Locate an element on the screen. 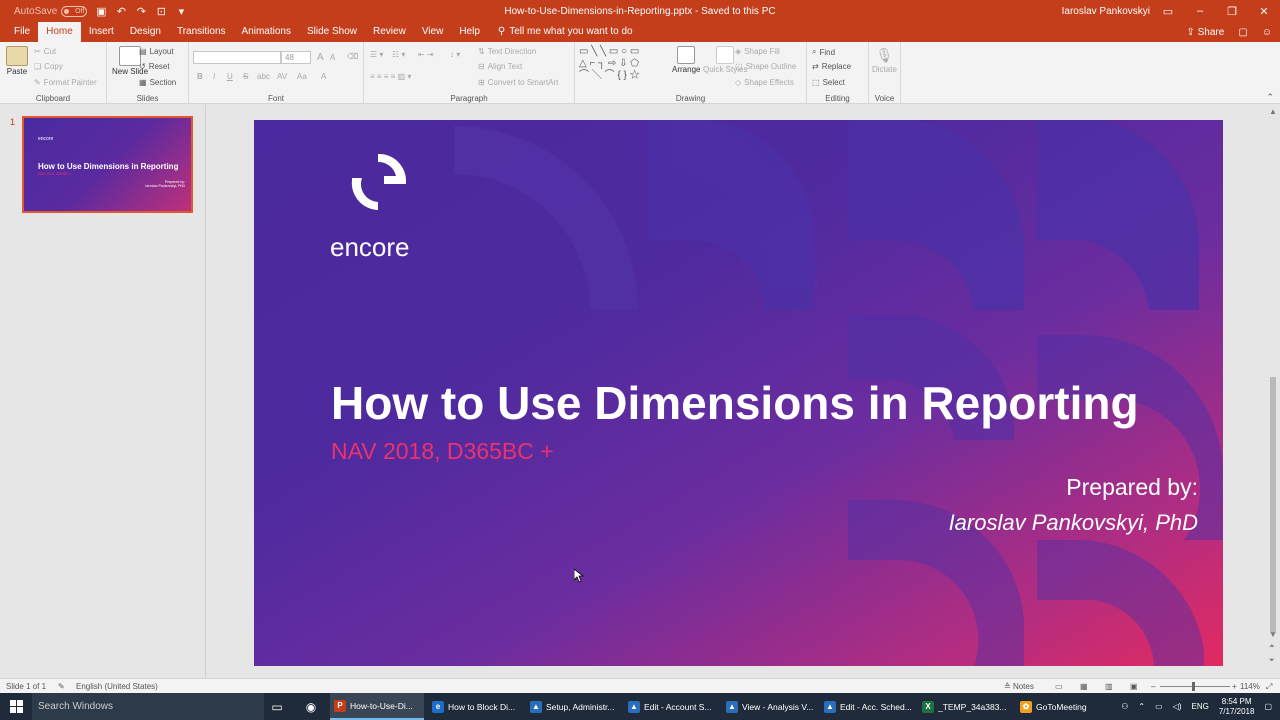  tab-insert: Insert is located at coordinates (101, 32).